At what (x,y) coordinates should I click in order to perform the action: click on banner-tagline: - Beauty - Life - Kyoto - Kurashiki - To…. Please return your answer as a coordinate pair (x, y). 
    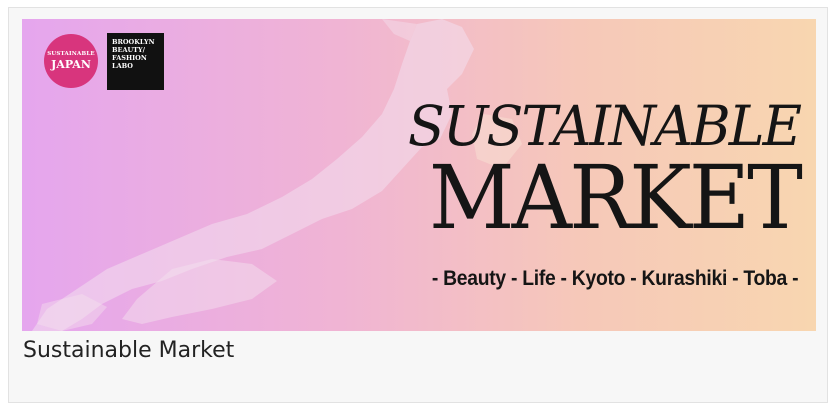
    Looking at the image, I should click on (615, 278).